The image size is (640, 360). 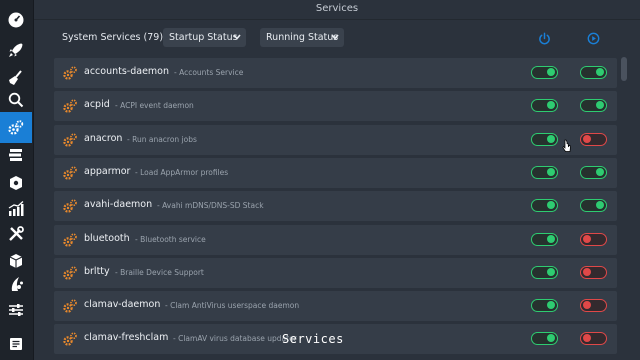 What do you see at coordinates (170, 239) in the screenshot?
I see `service-description: - Bluetooth service` at bounding box center [170, 239].